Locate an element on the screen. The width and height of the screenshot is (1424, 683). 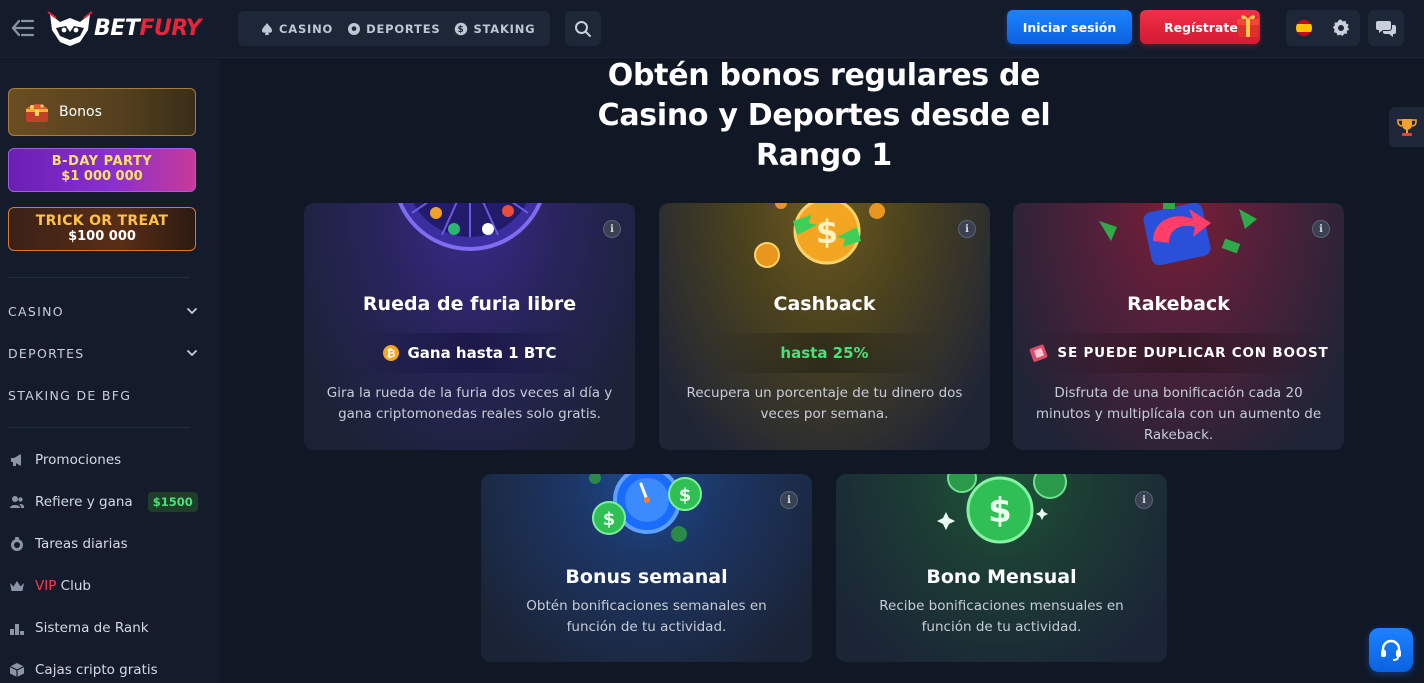
card-title: Rakeback is located at coordinates (1178, 304).